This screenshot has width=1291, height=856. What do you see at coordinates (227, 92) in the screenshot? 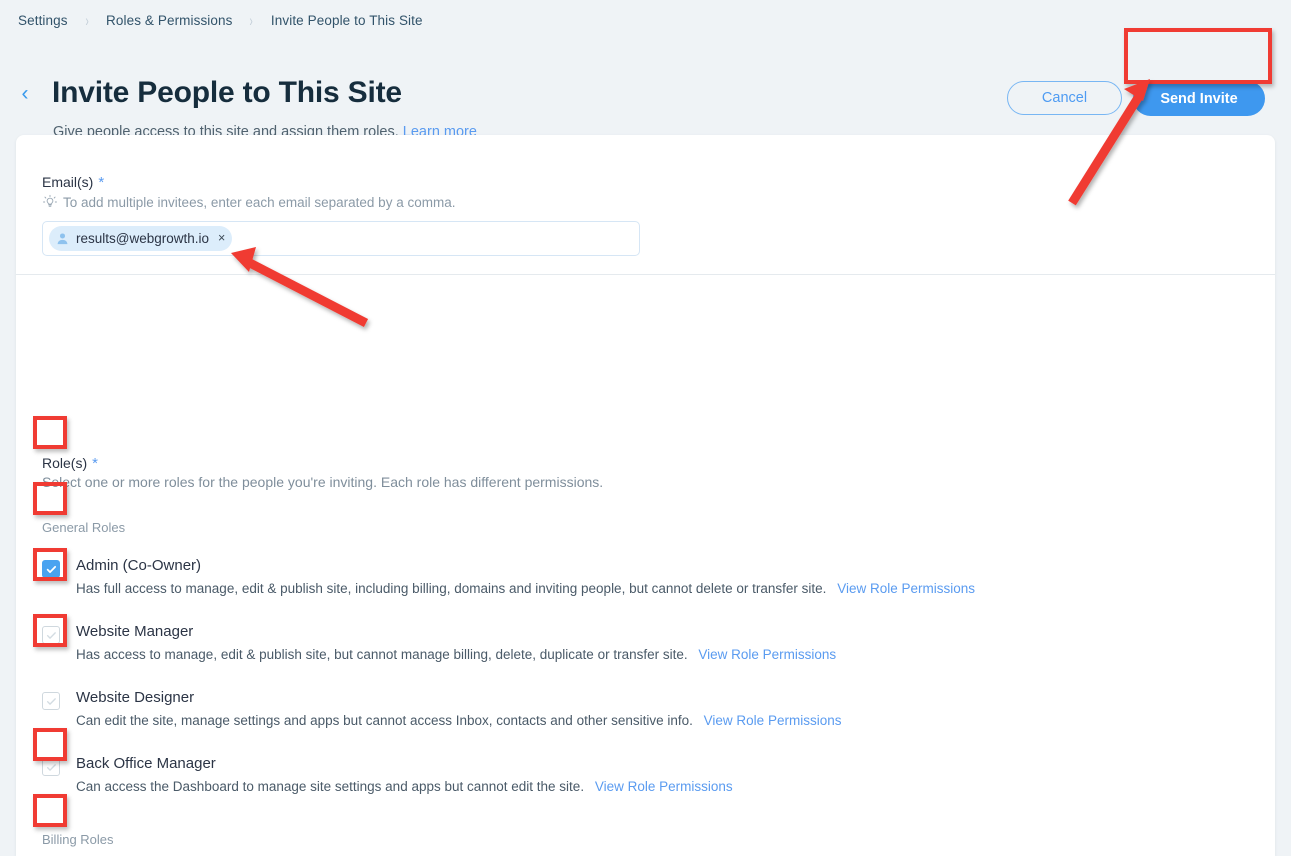
I see `page-title: Invite People to This Site` at bounding box center [227, 92].